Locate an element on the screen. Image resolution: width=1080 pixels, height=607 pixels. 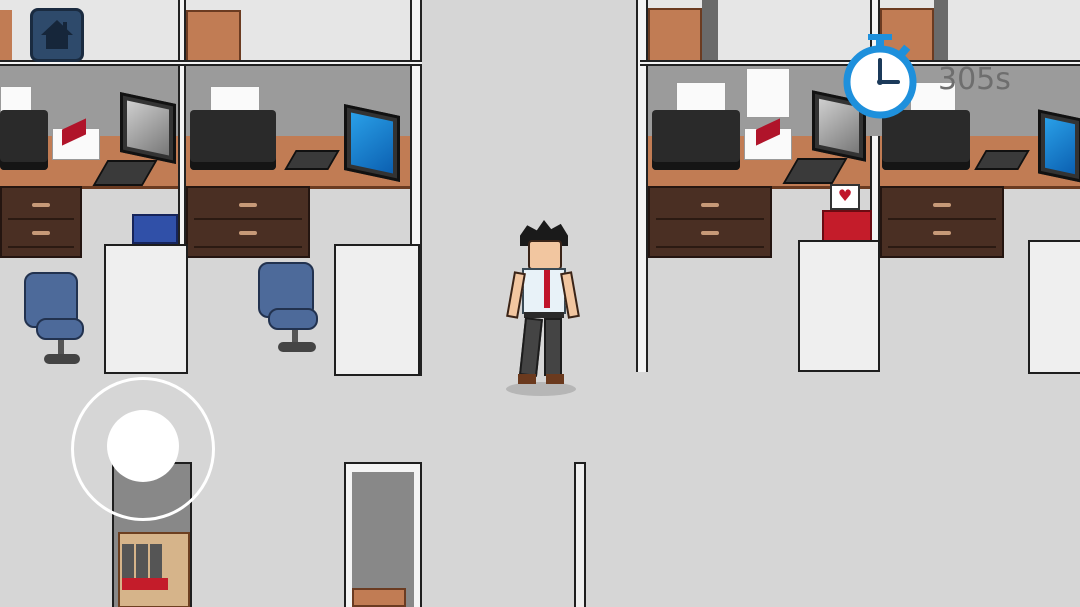
wall-notice is located at coordinates (768, 93).